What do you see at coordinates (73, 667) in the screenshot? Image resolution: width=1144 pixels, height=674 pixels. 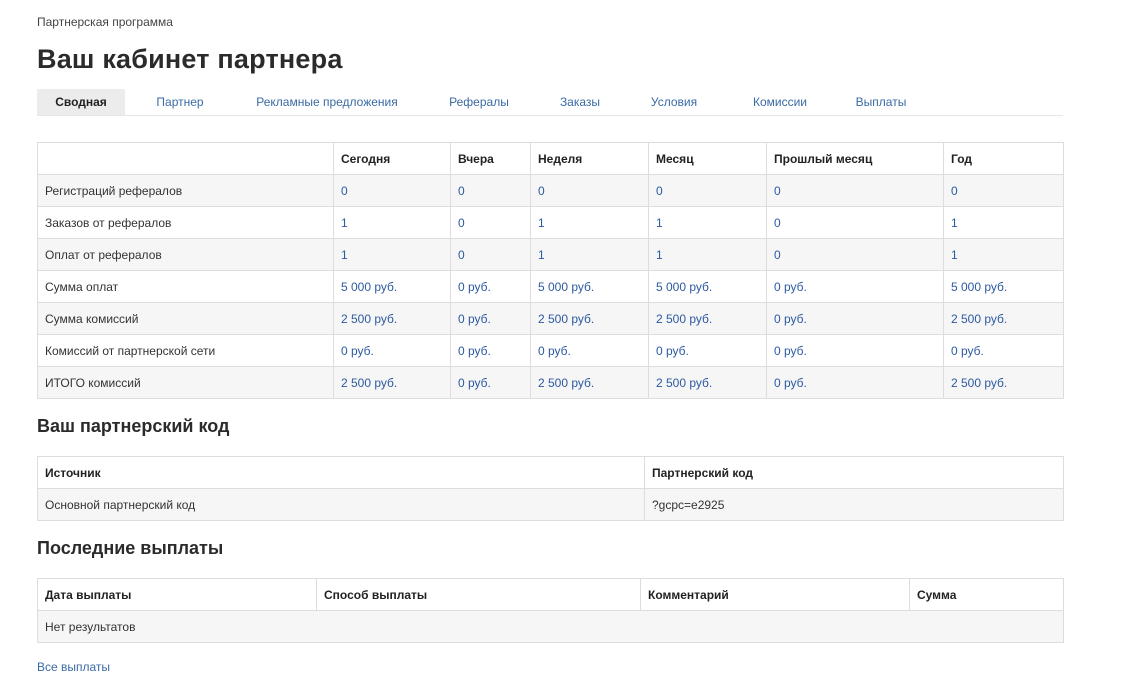 I see `all-payouts-link: Все выплаты` at bounding box center [73, 667].